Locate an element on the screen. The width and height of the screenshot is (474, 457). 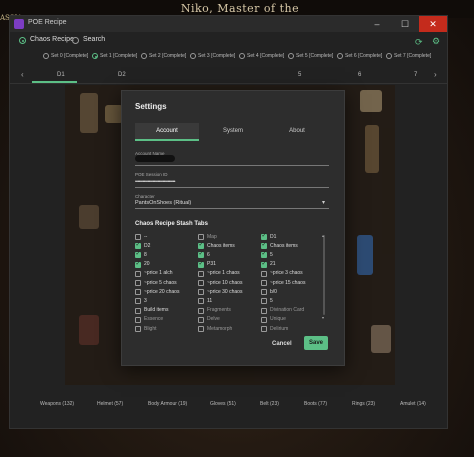
stash-tab-label: 3 is located at coordinates (145, 301).